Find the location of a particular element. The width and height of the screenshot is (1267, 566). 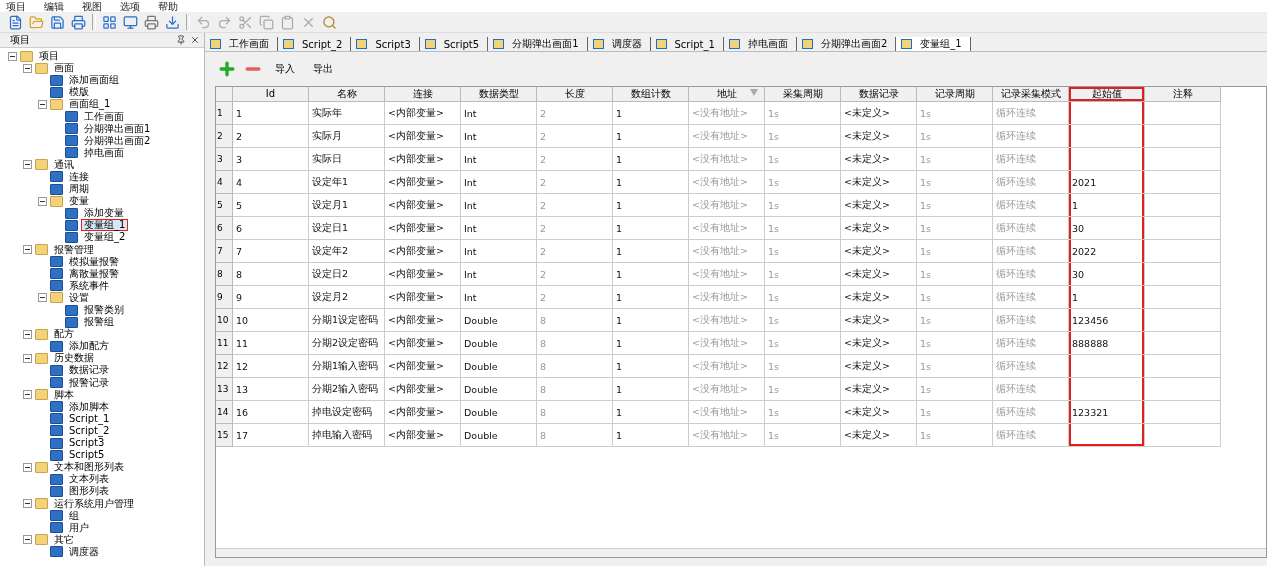

tree-item: 工作画面 is located at coordinates (104, 116).